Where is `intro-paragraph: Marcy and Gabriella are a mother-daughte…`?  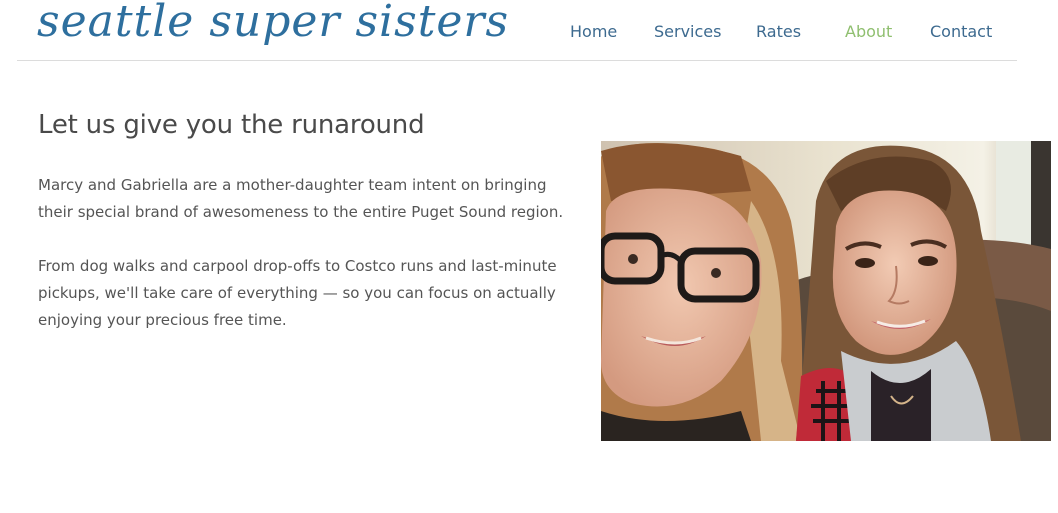
intro-paragraph: Marcy and Gabriella are a mother-daughte… is located at coordinates (301, 198).